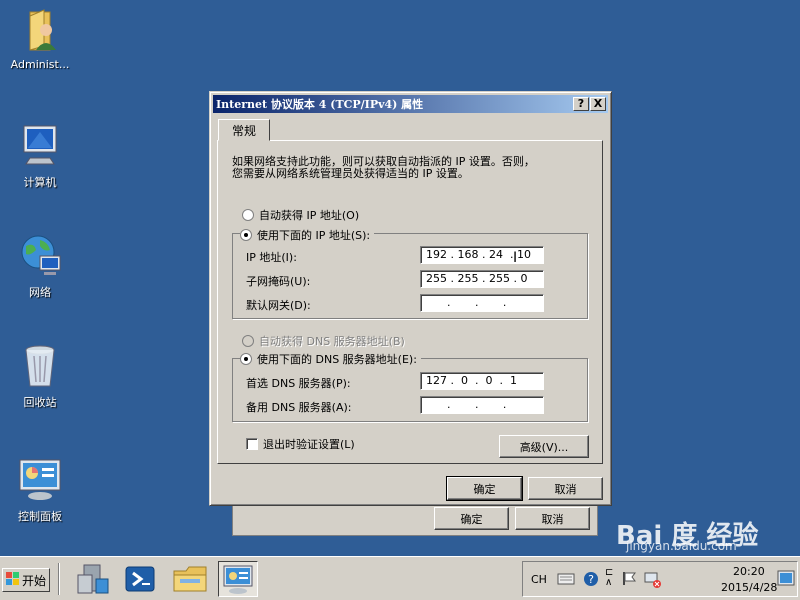 The width and height of the screenshot is (800, 600). Describe the element at coordinates (40, 182) in the screenshot. I see `desktop-icon-label: 计算机` at that location.